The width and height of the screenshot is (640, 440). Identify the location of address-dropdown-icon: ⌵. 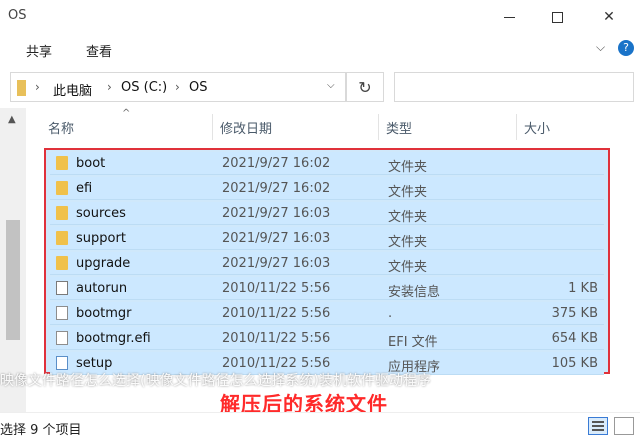
(331, 85).